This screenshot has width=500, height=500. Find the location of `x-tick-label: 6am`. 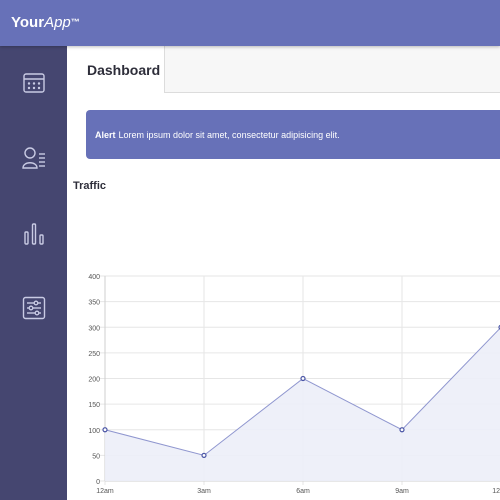

x-tick-label: 6am is located at coordinates (303, 491).